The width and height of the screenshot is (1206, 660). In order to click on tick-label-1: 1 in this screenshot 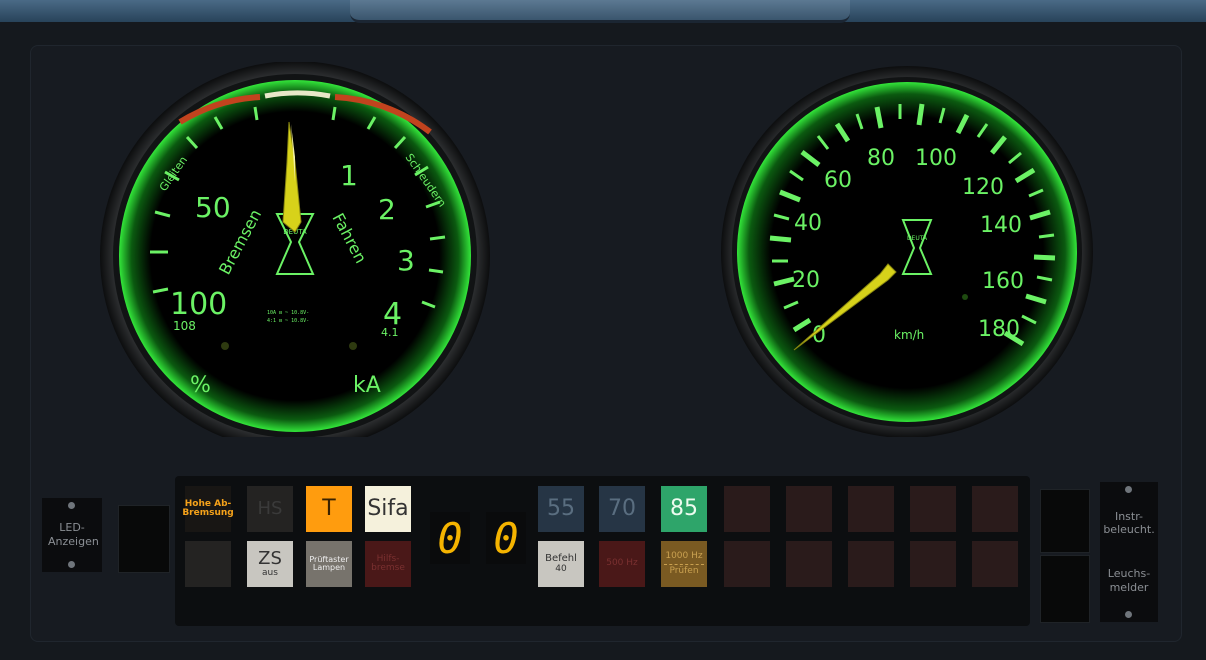, I will do `click(349, 175)`.